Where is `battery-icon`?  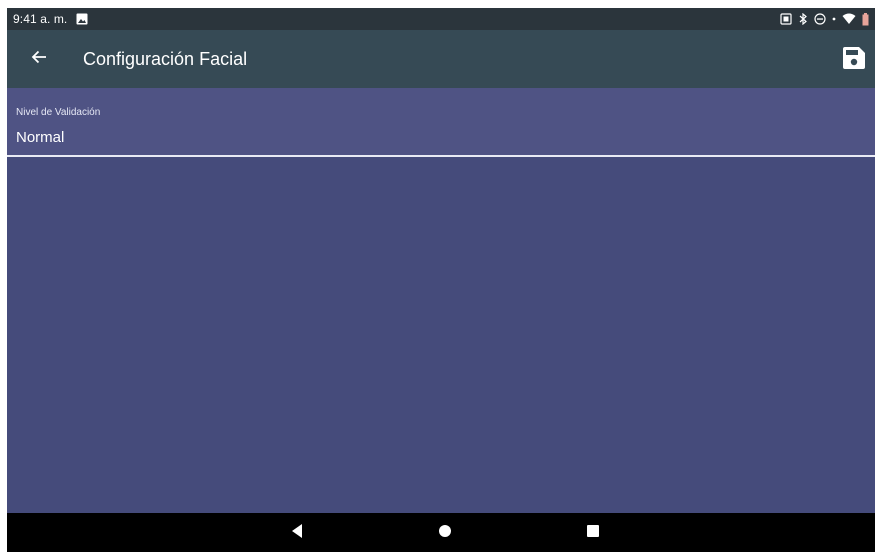 battery-icon is located at coordinates (865, 19).